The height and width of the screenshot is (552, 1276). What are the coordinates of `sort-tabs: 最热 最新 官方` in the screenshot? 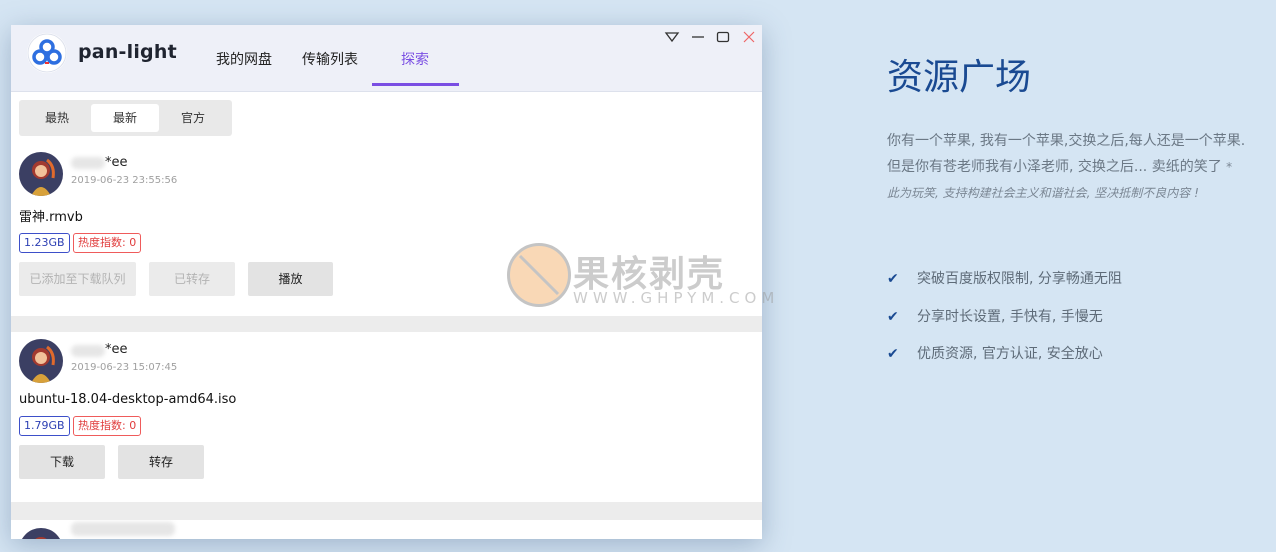 It's located at (125, 118).